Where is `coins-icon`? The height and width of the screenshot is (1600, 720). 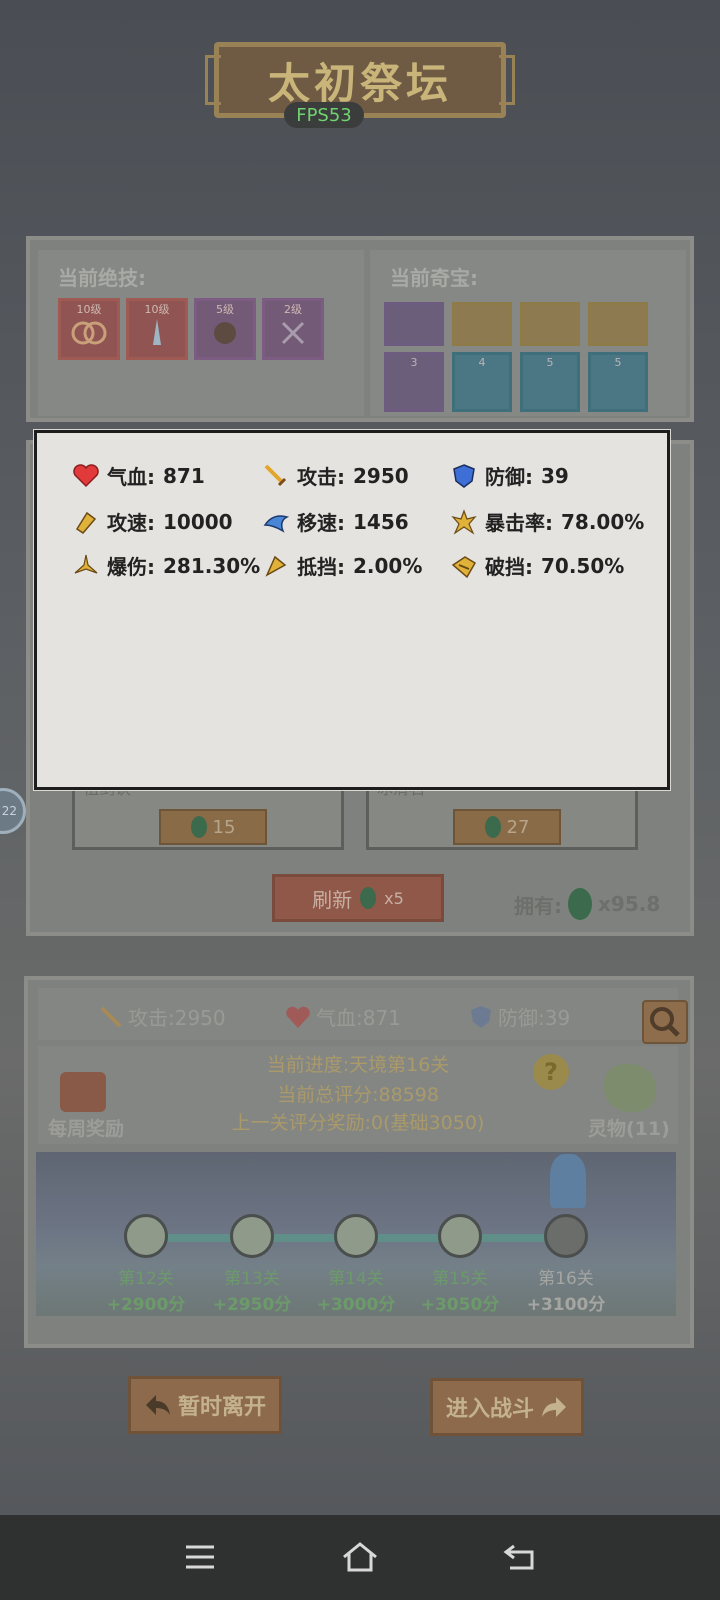 coins-icon is located at coordinates (89, 333).